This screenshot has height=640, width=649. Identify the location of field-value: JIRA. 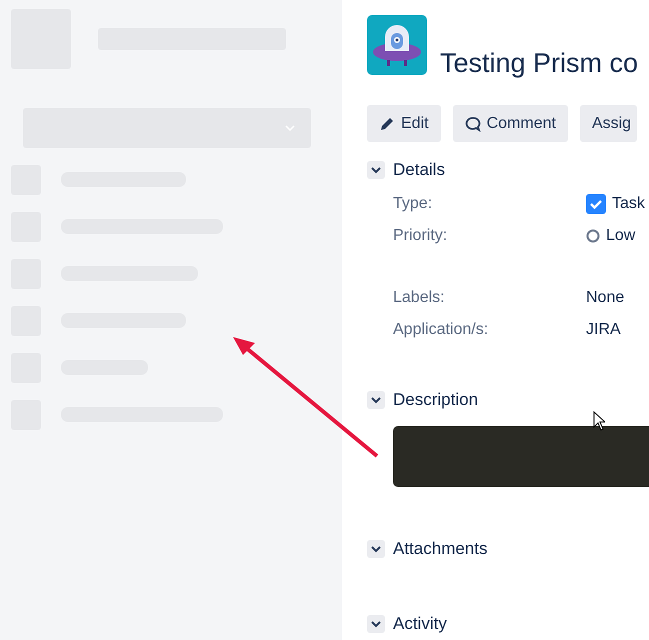
(603, 330).